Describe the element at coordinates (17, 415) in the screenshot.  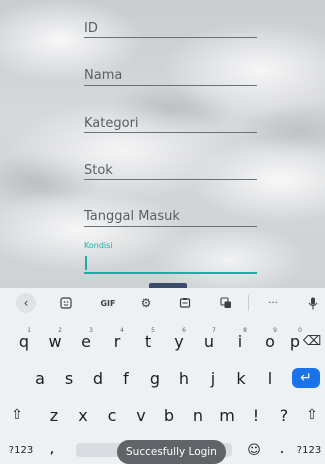
I see `shift-key: ⇧` at that location.